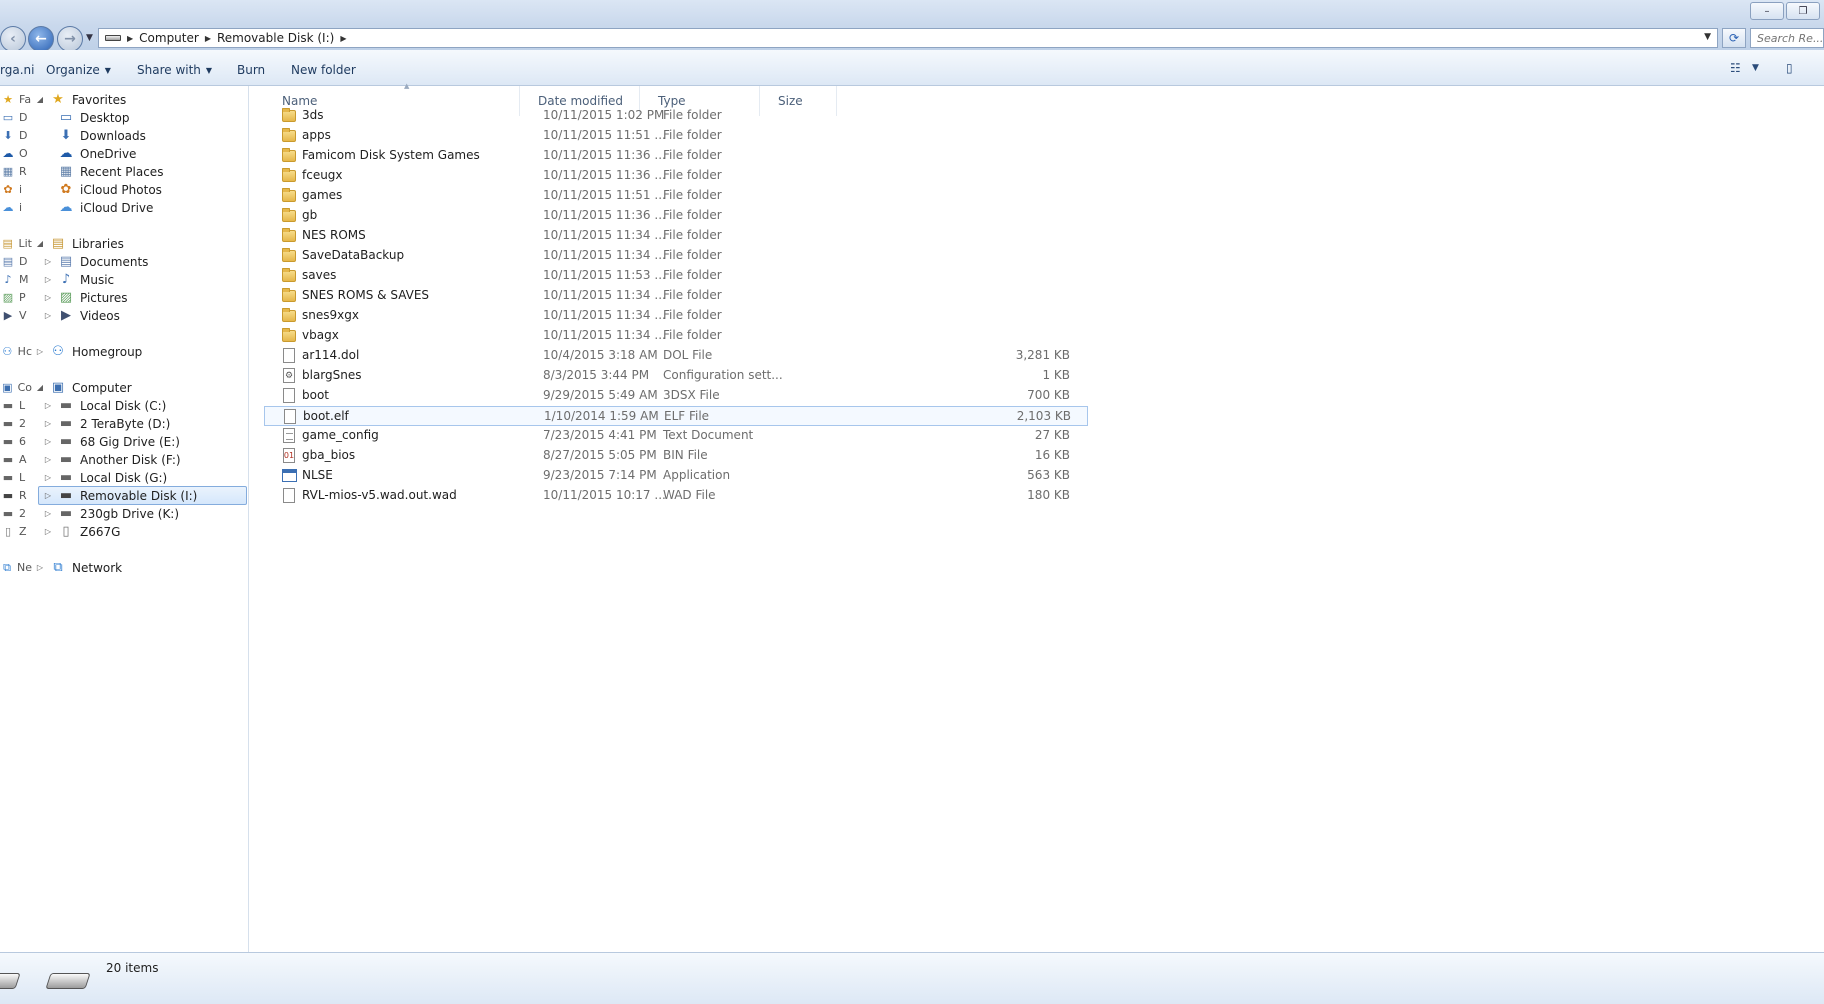 This screenshot has width=1824, height=1004. What do you see at coordinates (676, 216) in the screenshot?
I see `file-row: gb 10/11/2015 11:36 ... File folder` at bounding box center [676, 216].